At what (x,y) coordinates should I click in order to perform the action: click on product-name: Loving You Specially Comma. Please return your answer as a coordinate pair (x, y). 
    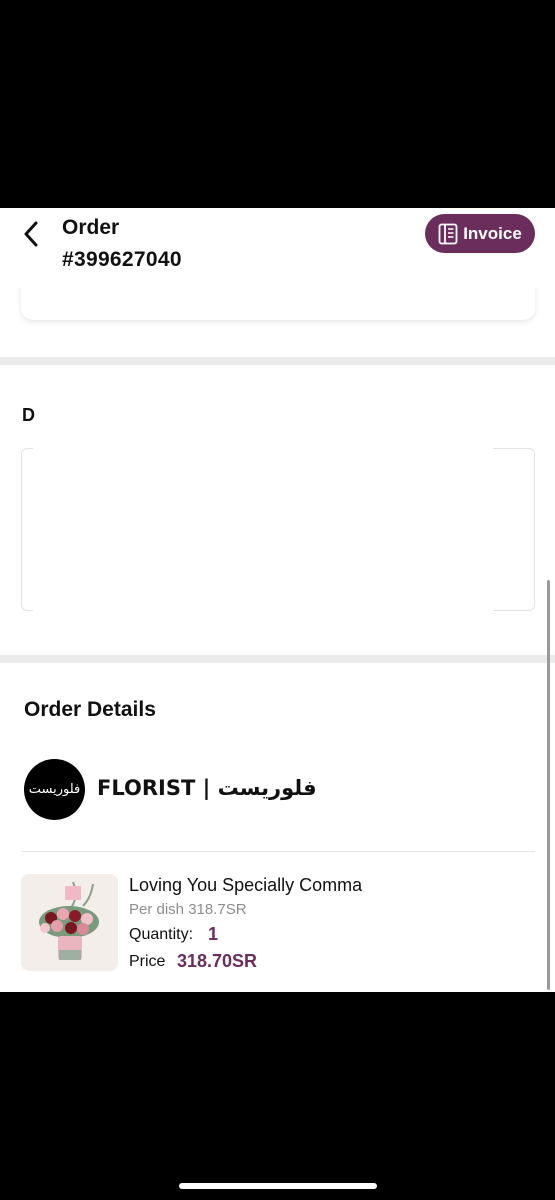
    Looking at the image, I should click on (246, 885).